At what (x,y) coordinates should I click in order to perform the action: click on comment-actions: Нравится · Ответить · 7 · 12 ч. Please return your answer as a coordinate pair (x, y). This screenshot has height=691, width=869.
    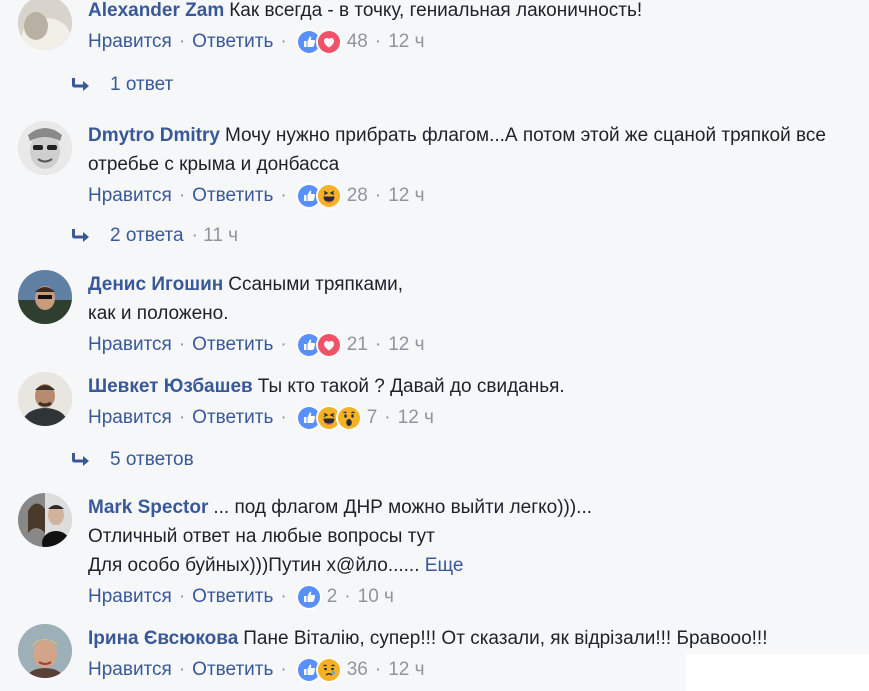
    Looking at the image, I should click on (473, 418).